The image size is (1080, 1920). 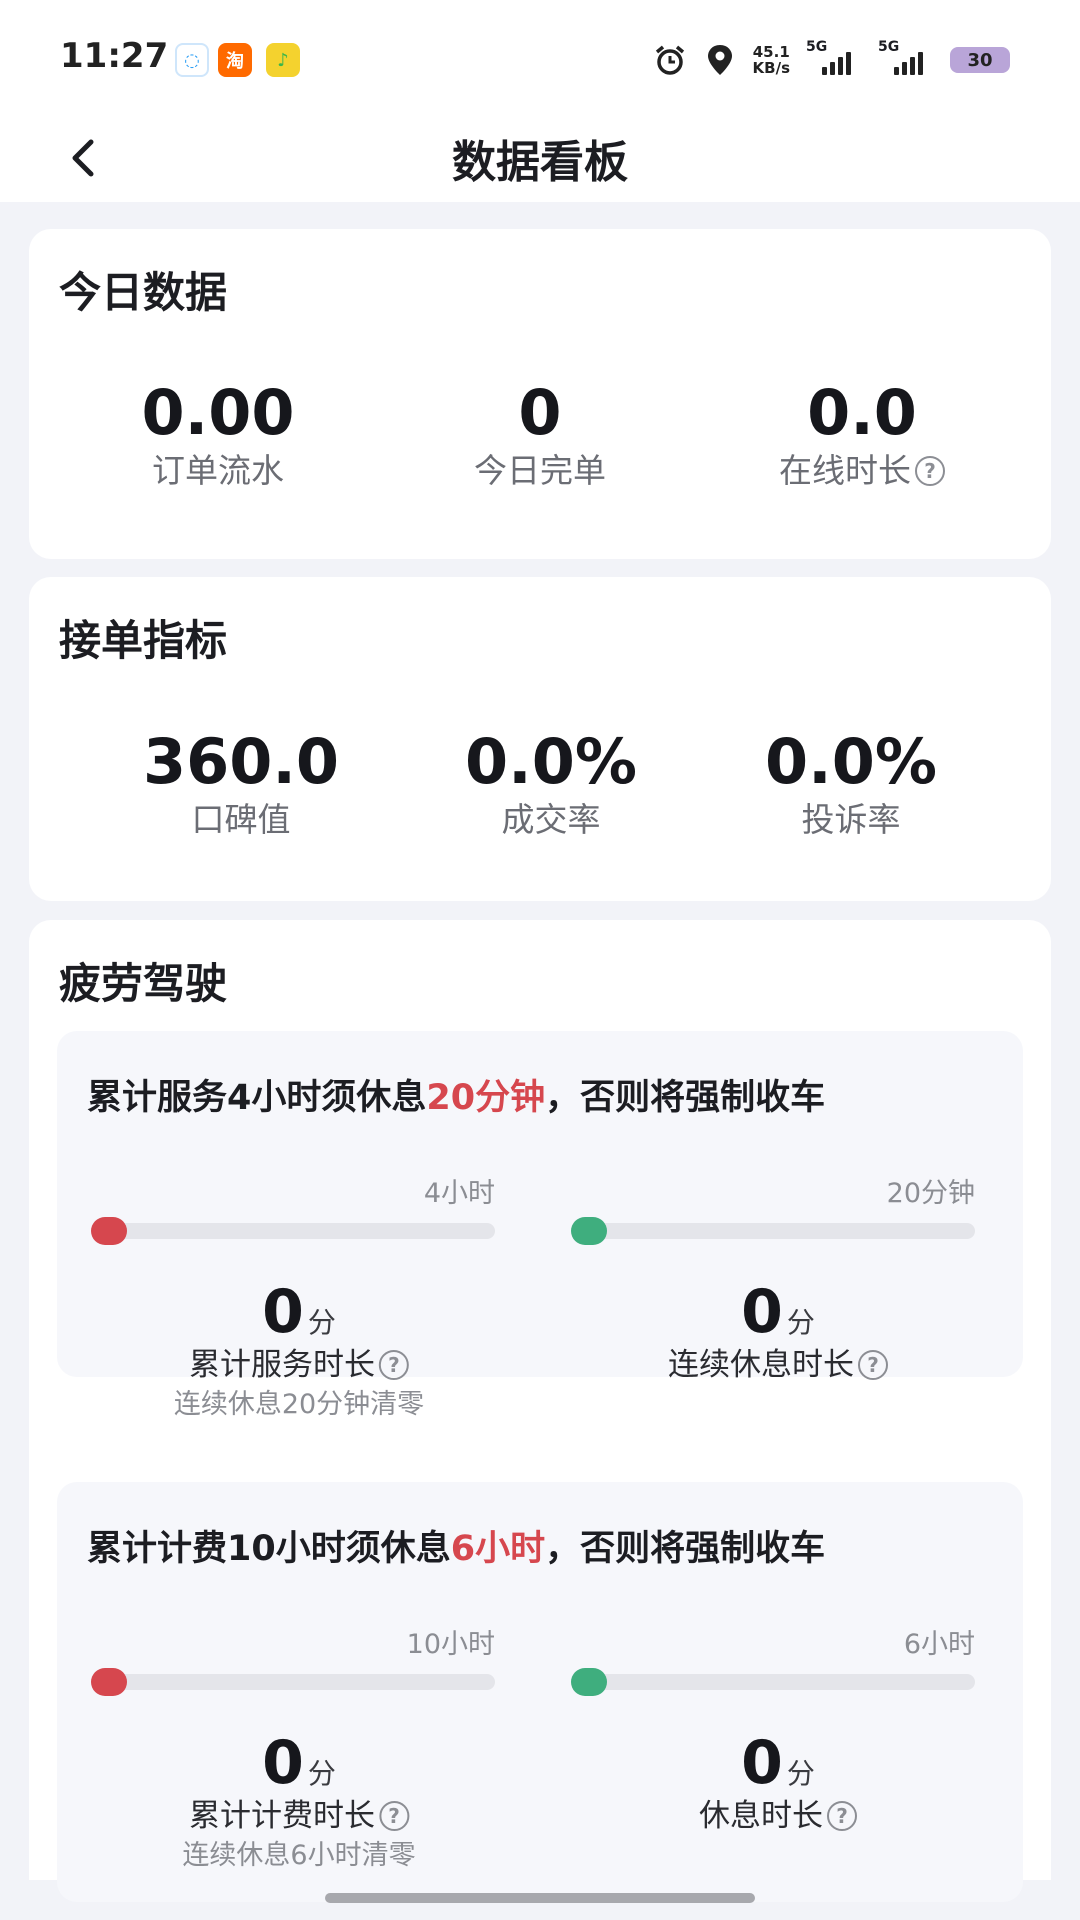 What do you see at coordinates (845, 470) in the screenshot?
I see `stat-label-text: 在线时长` at bounding box center [845, 470].